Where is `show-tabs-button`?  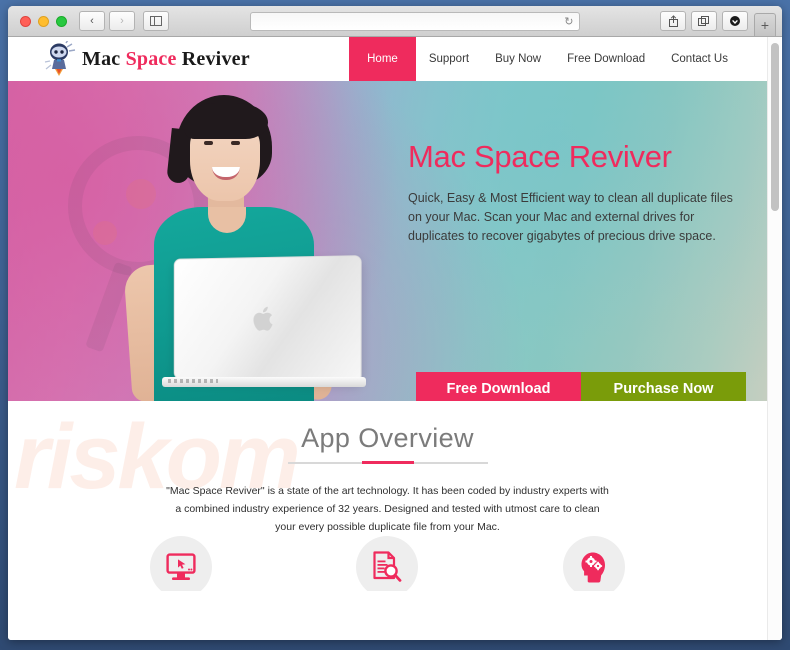
show-tabs-button is located at coordinates (704, 21).